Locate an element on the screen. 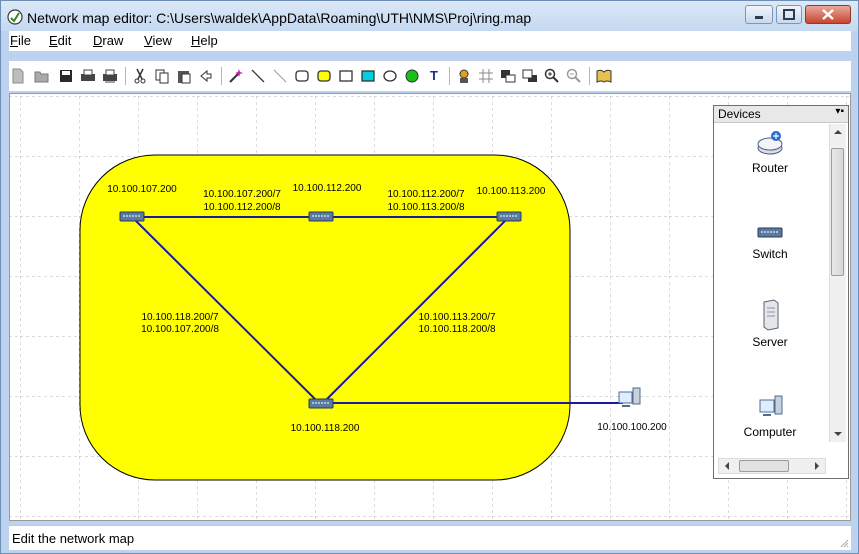 This screenshot has height=554, width=859. status-bar: Edit the network map is located at coordinates (430, 537).